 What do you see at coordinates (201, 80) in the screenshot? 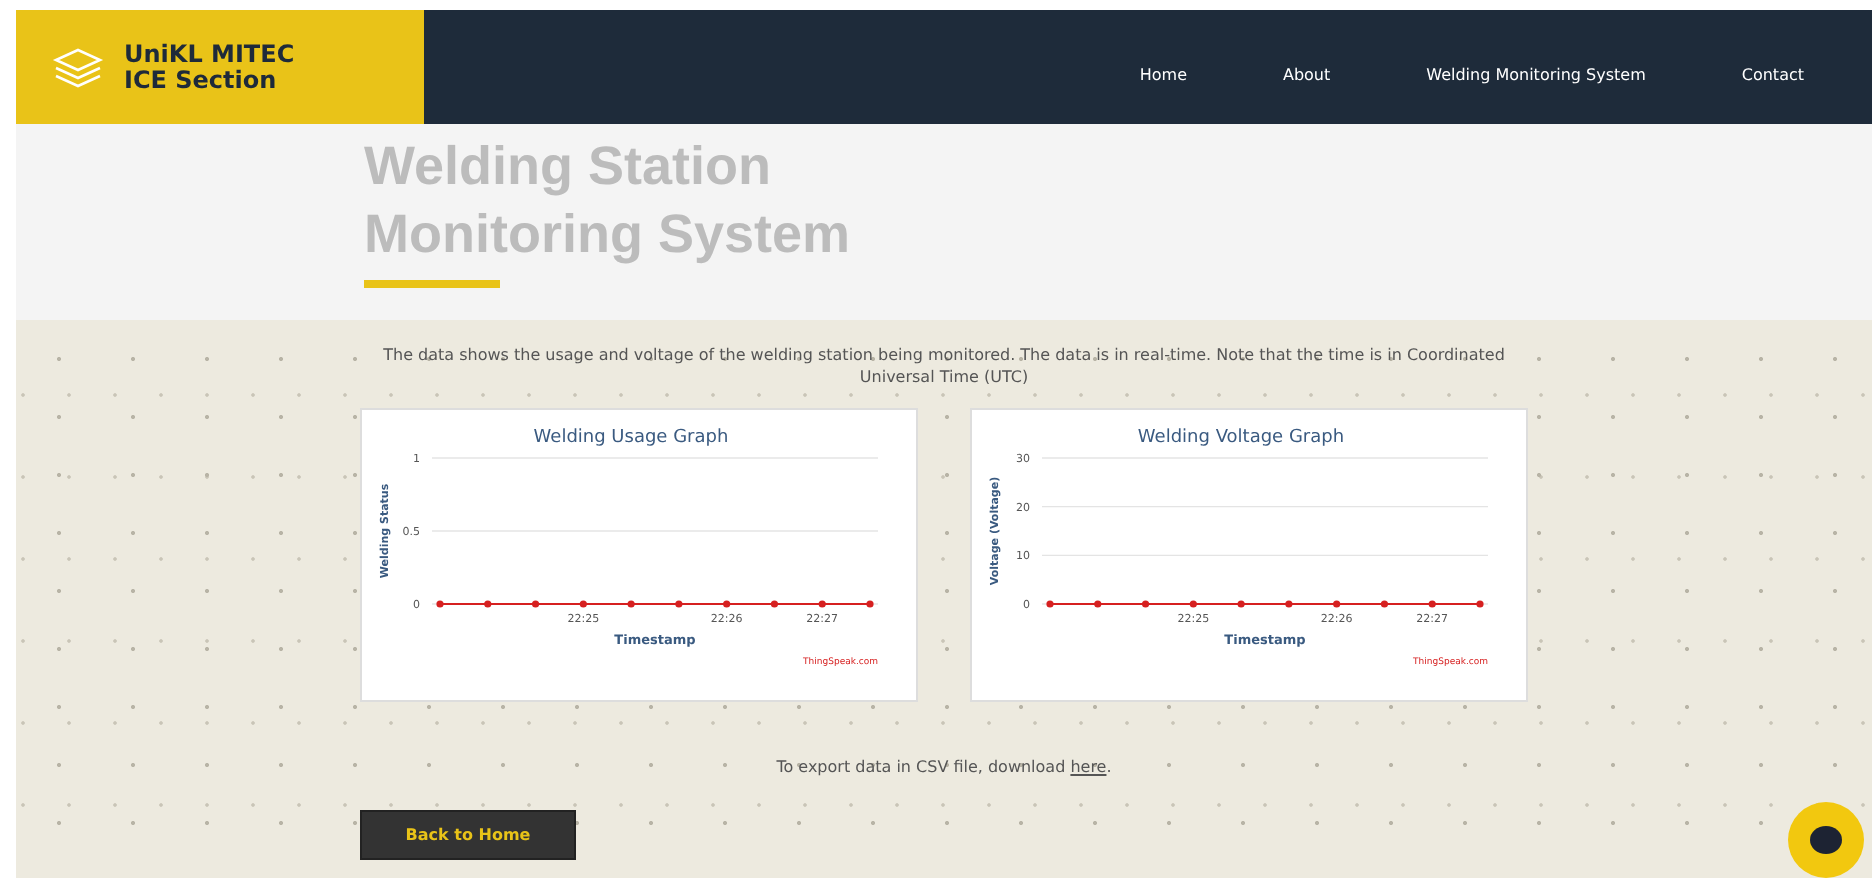
I see `logo-text: ICE Section` at bounding box center [201, 80].